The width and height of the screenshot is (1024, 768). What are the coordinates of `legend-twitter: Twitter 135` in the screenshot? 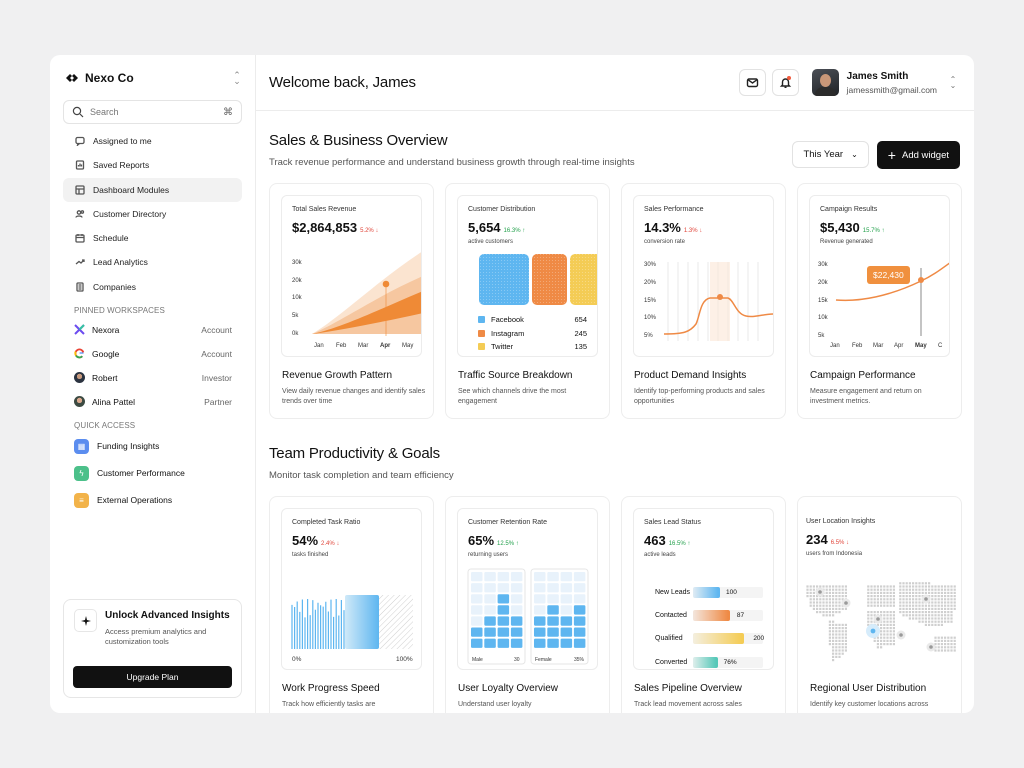 It's located at (532, 347).